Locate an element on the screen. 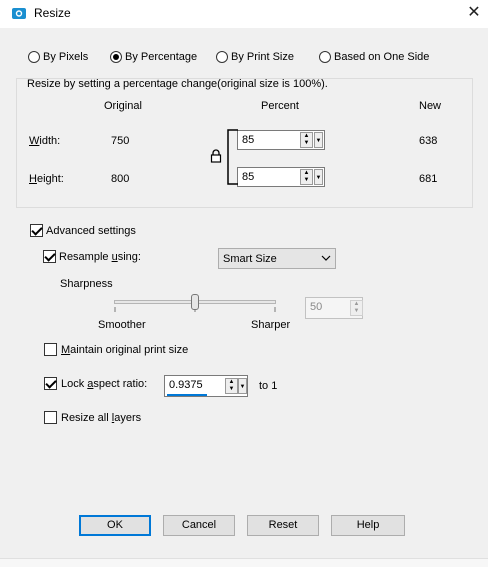 This screenshot has height=567, width=488. sharpness-sharper-label: Sharper is located at coordinates (271, 325).